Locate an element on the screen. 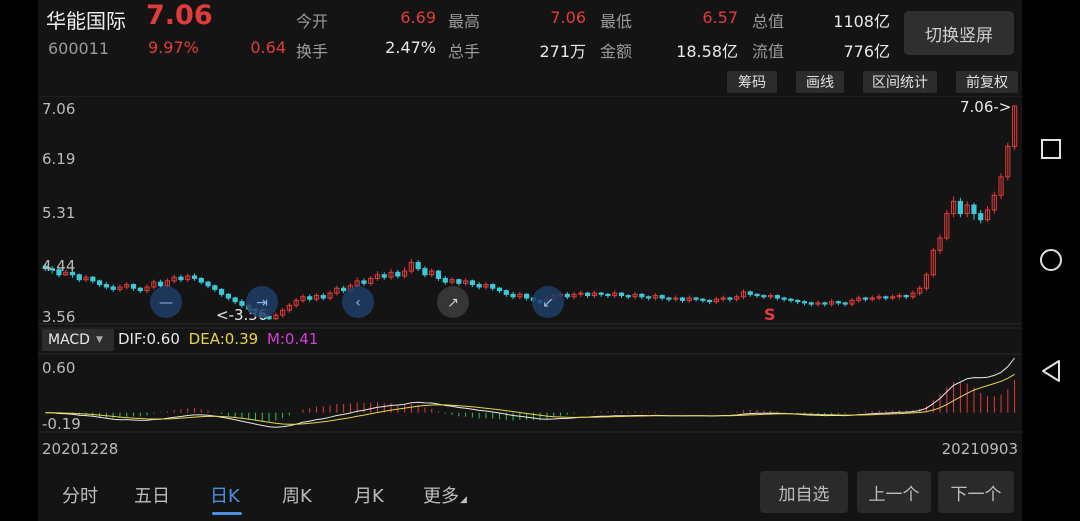 Image resolution: width=1080 pixels, height=521 pixels. next-button: 下一个 is located at coordinates (976, 492).